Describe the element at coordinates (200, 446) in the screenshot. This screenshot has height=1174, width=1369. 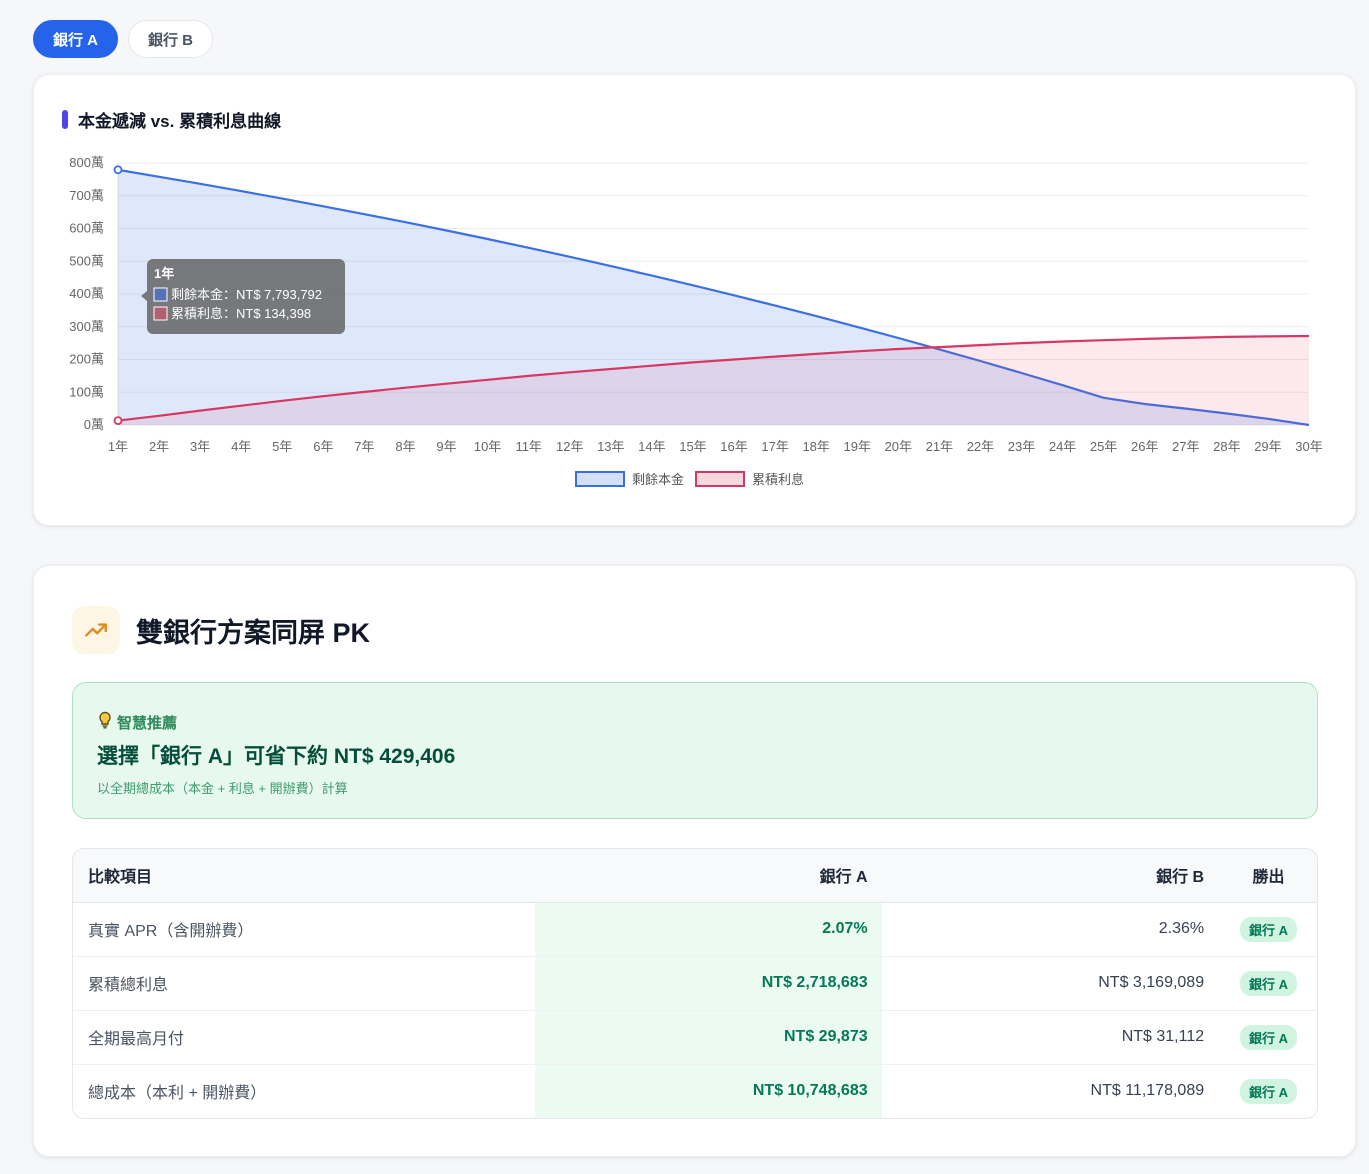
I see `x-tick-label: 3年` at that location.